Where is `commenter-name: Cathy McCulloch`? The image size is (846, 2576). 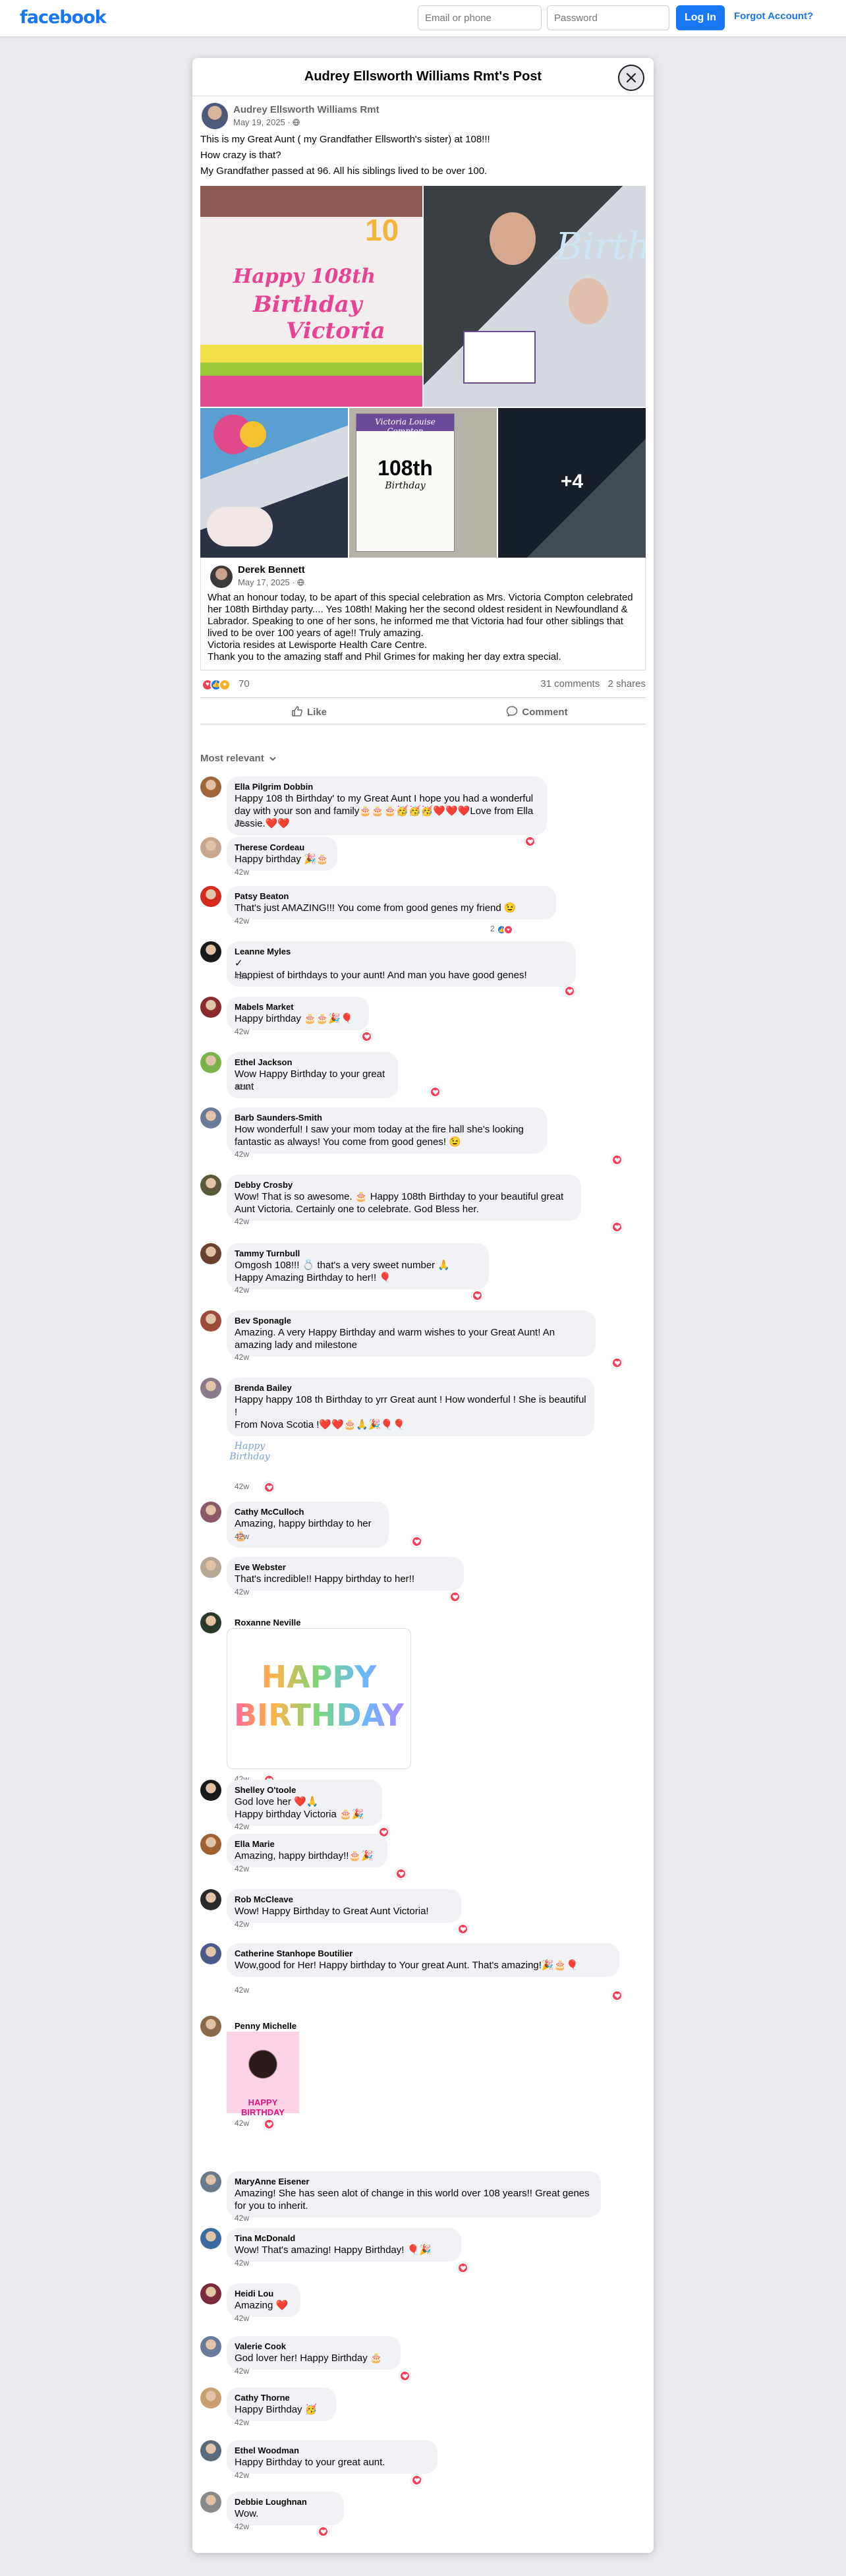 commenter-name: Cathy McCulloch is located at coordinates (308, 1512).